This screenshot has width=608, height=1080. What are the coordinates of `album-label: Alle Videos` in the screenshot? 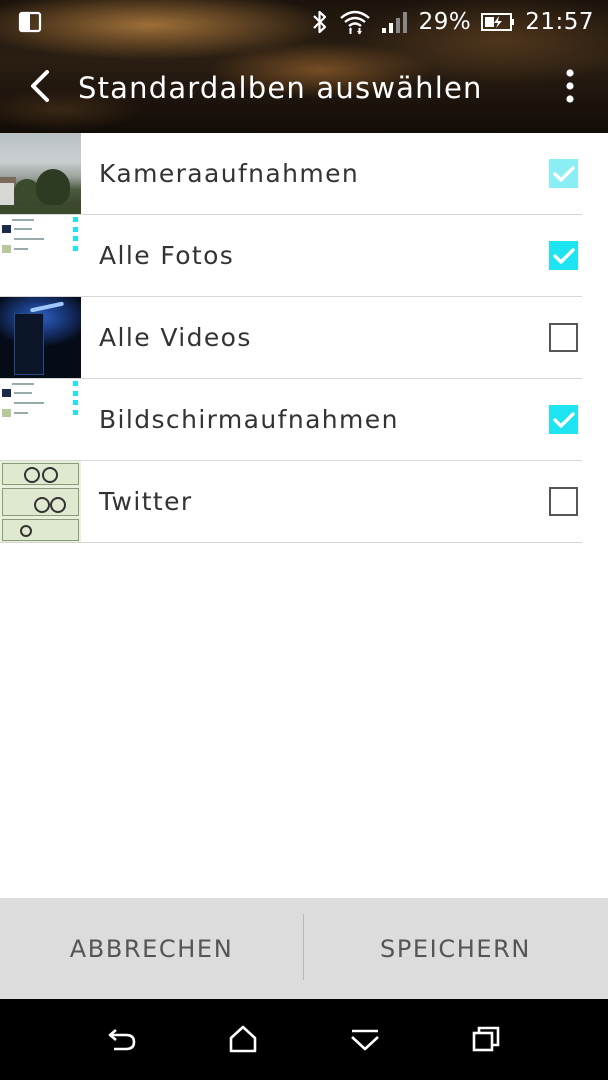 It's located at (175, 337).